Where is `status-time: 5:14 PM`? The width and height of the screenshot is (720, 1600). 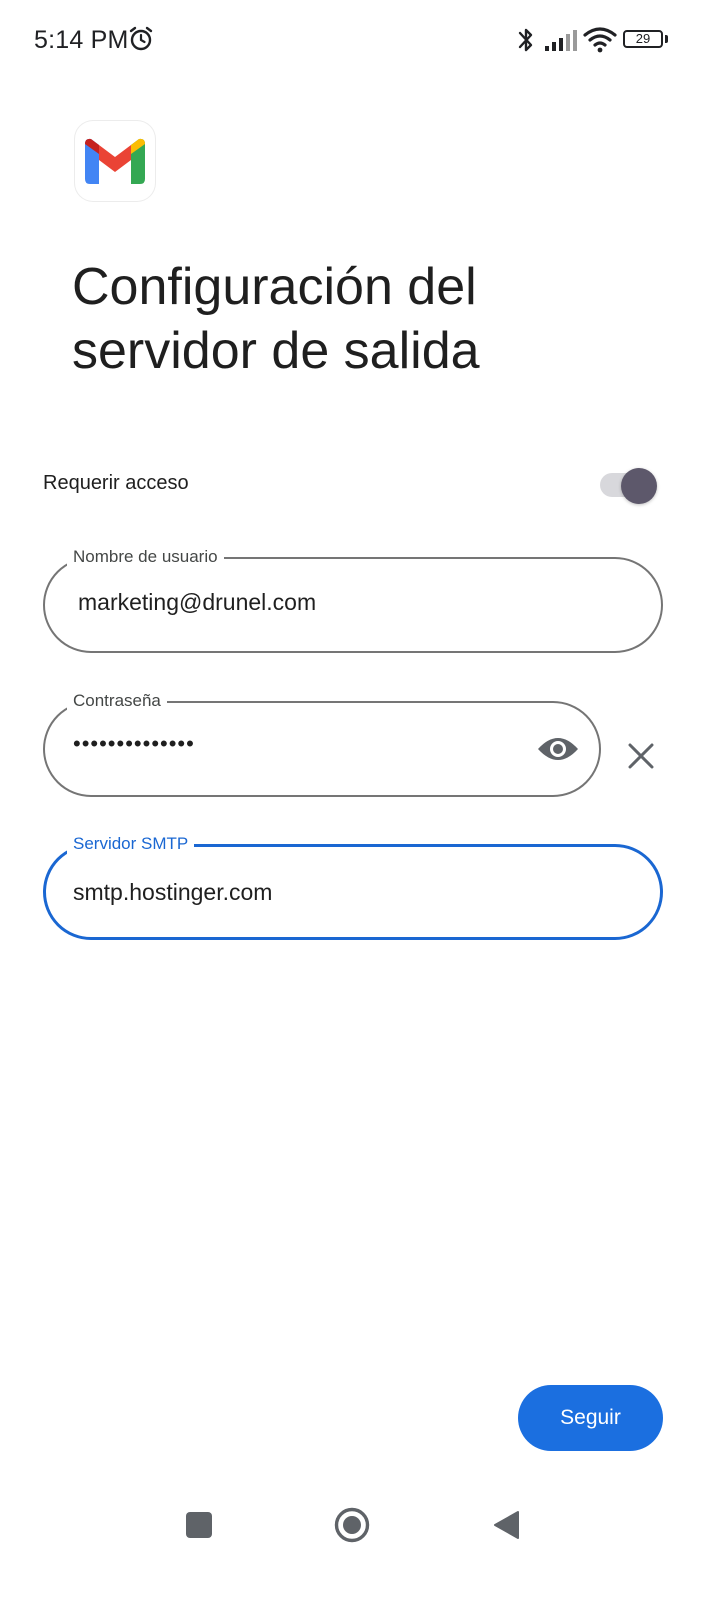 status-time: 5:14 PM is located at coordinates (81, 40).